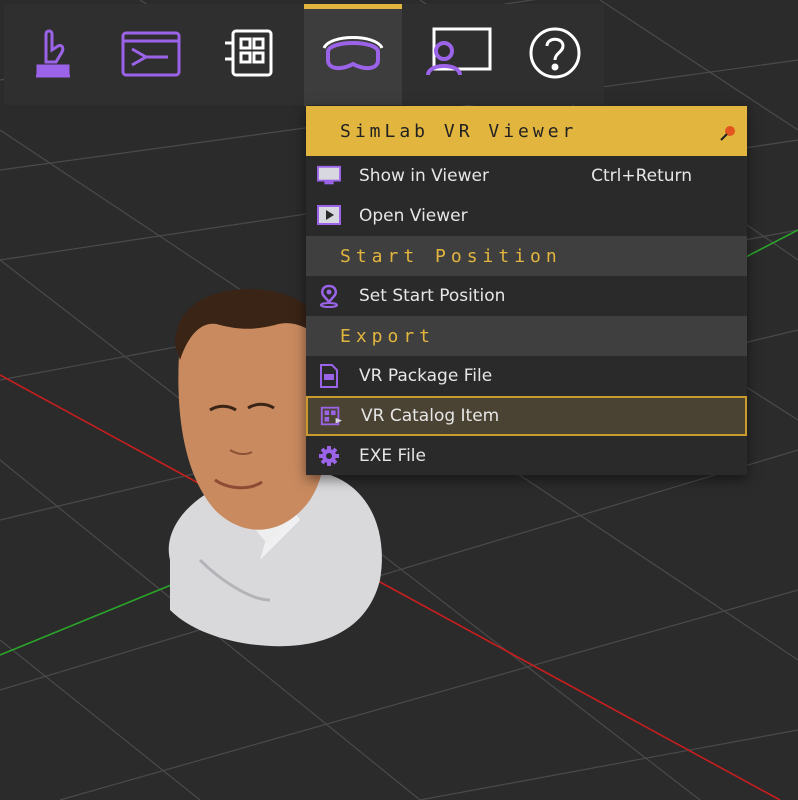  I want to click on play-screen-icon, so click(329, 216).